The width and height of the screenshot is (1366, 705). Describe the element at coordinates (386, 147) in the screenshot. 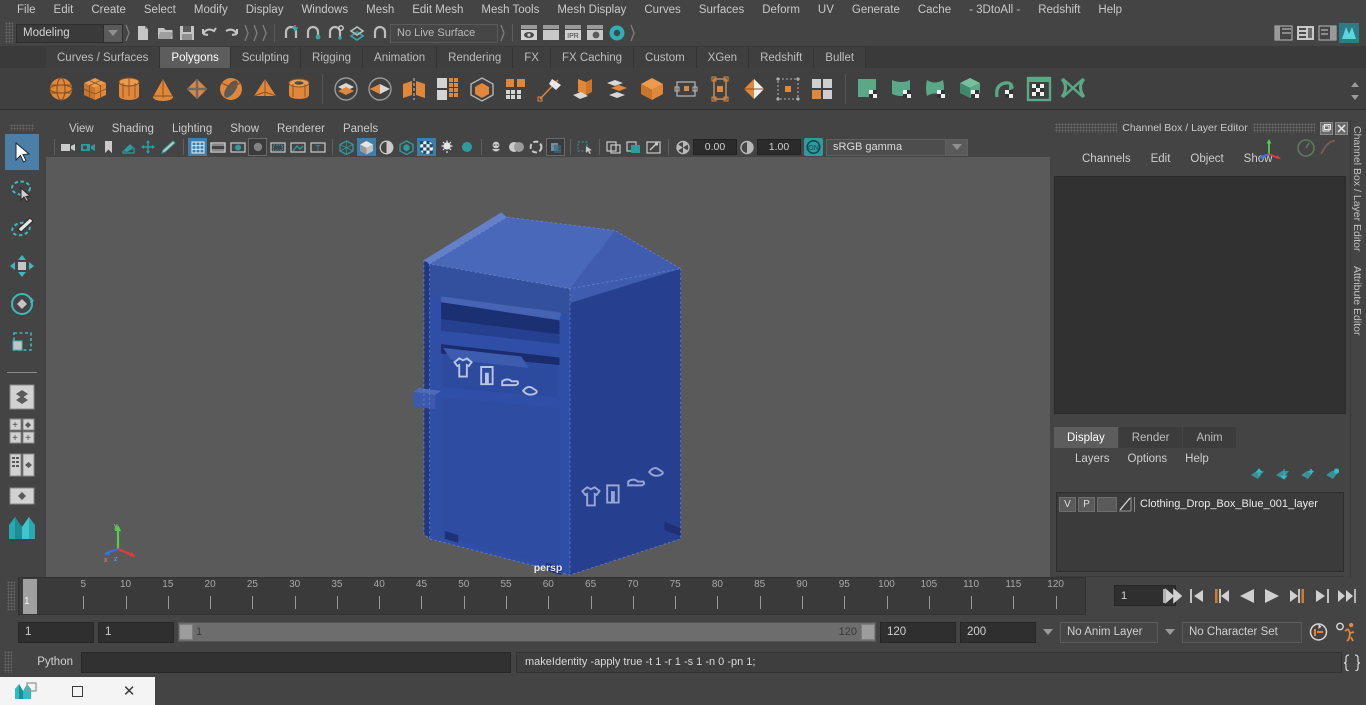

I see `shaded-wireframe-icon` at that location.